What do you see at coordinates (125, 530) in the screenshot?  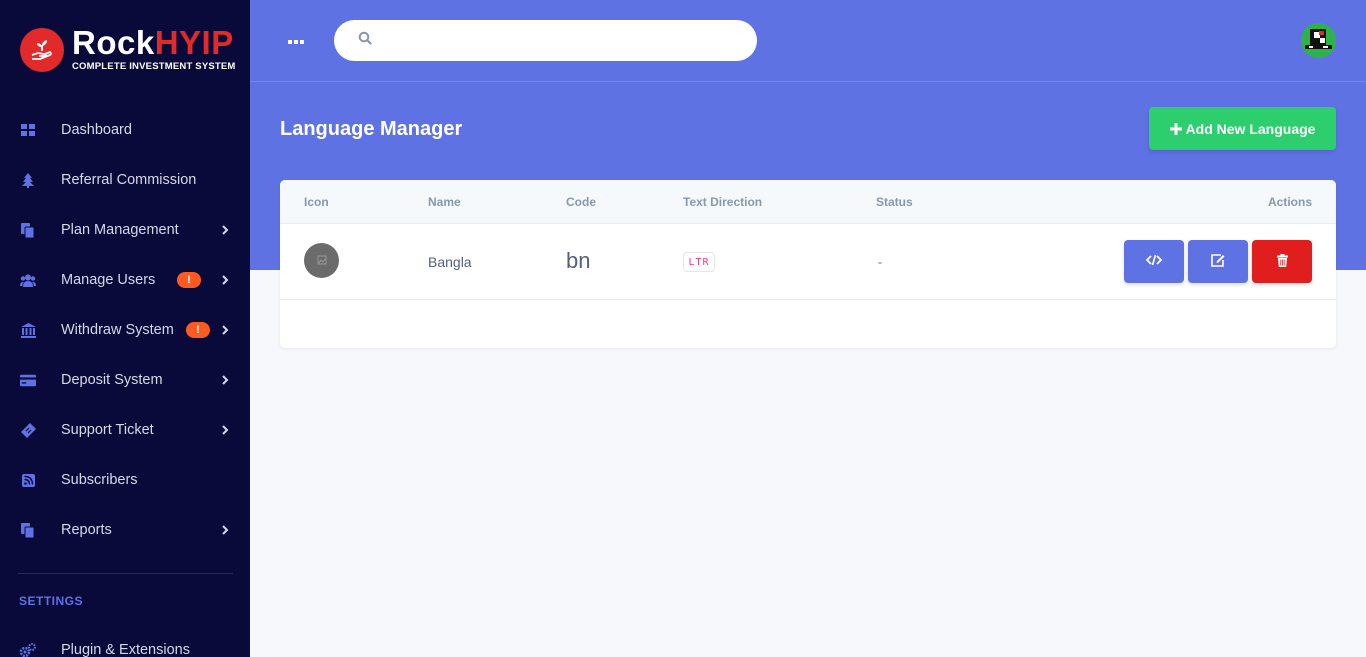 I see `sidebar-item-reports: Reports` at bounding box center [125, 530].